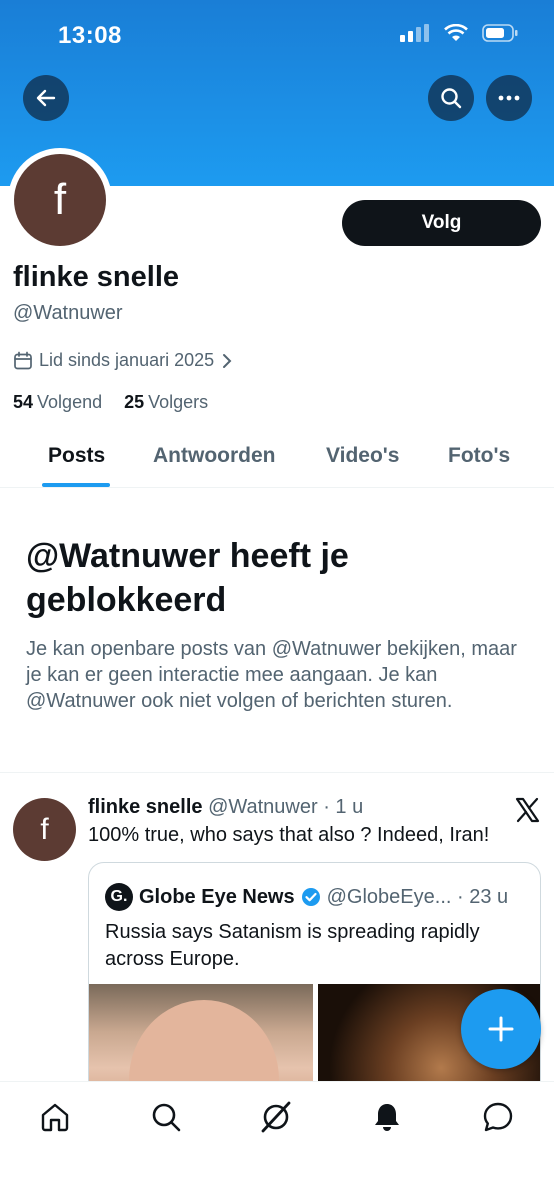 Image resolution: width=554 pixels, height=1199 pixels. I want to click on followers-label: Volgers, so click(178, 402).